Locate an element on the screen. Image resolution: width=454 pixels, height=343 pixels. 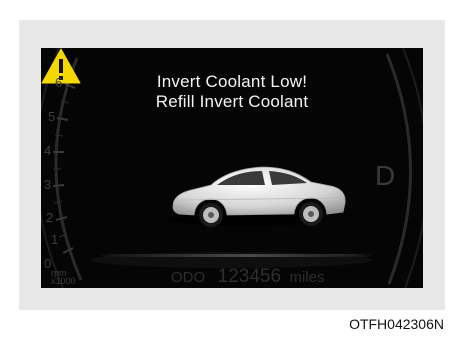
odometer: ODO 123456 miles is located at coordinates (248, 277).